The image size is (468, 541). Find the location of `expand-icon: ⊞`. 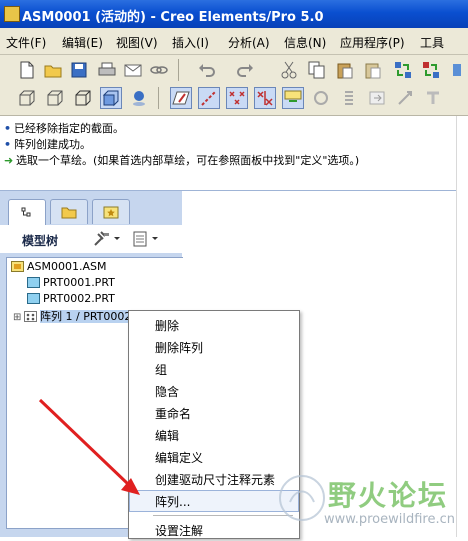

expand-icon: ⊞ is located at coordinates (18, 317).